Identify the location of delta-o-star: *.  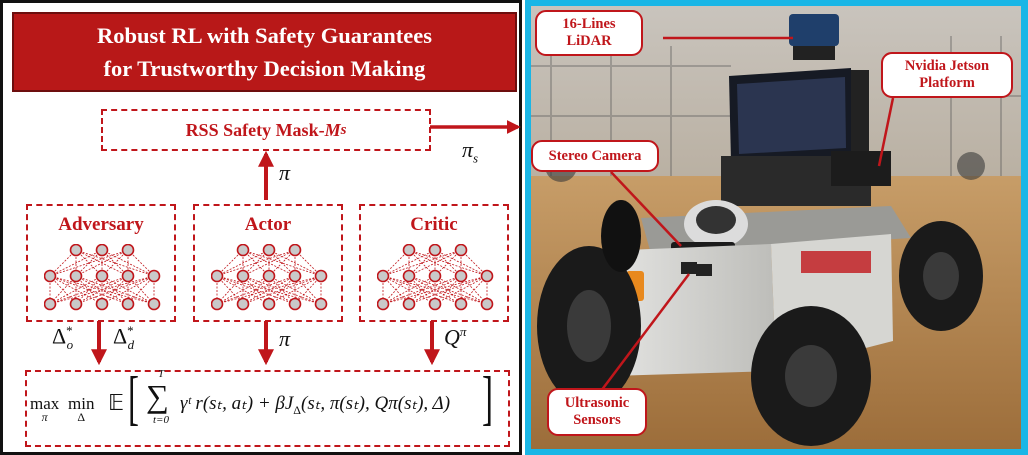
(69, 330).